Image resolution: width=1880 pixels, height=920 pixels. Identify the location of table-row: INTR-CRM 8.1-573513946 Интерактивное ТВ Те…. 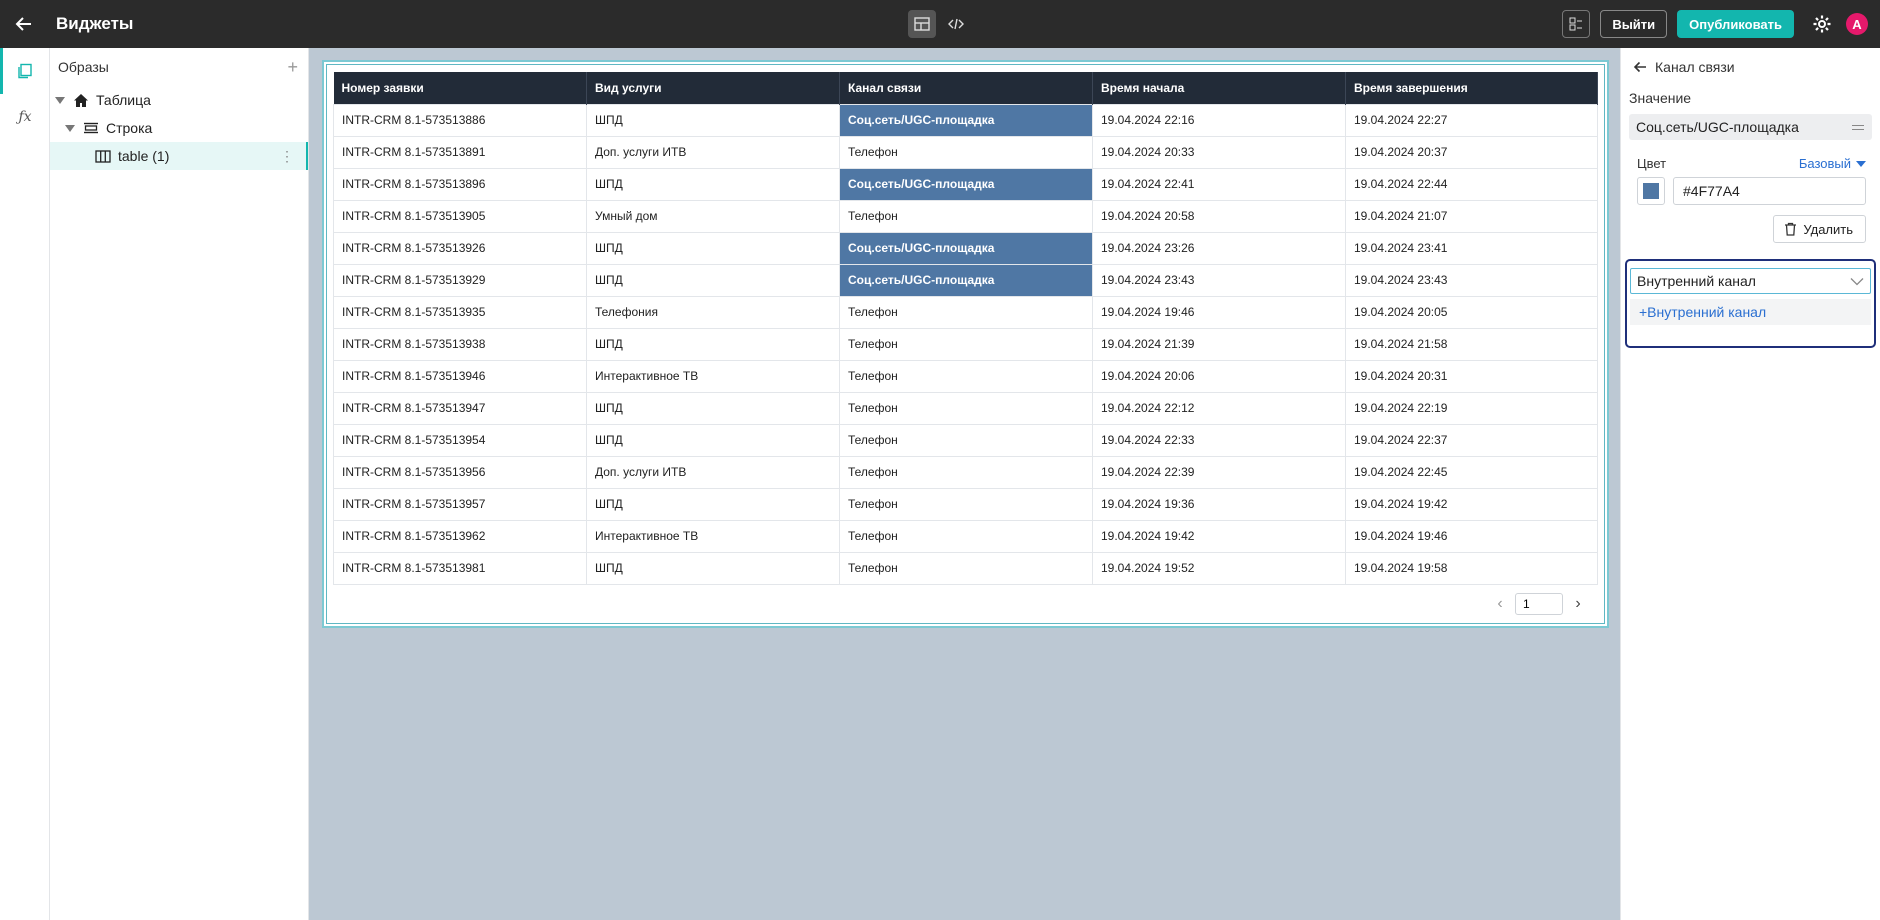
(965, 376).